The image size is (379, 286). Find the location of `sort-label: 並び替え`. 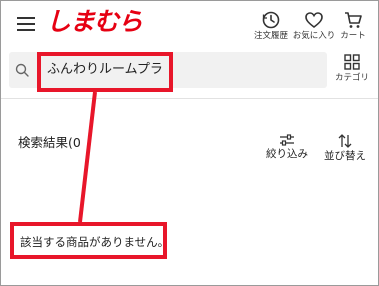

sort-label: 並び替え is located at coordinates (345, 156).